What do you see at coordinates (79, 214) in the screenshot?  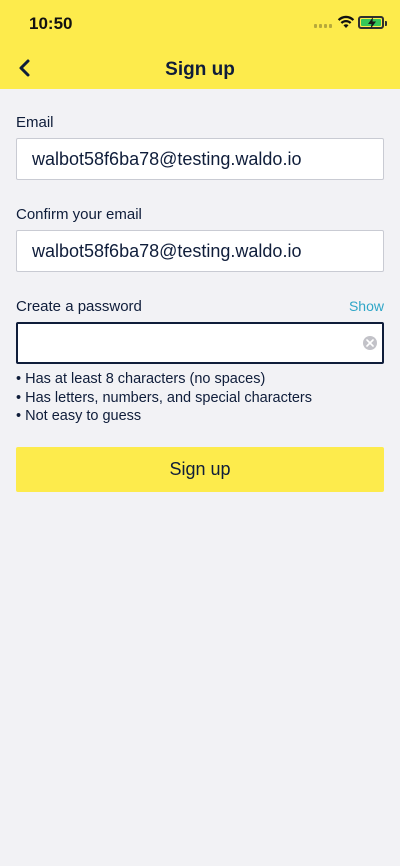 I see `confirm-email-label: Confirm your email` at bounding box center [79, 214].